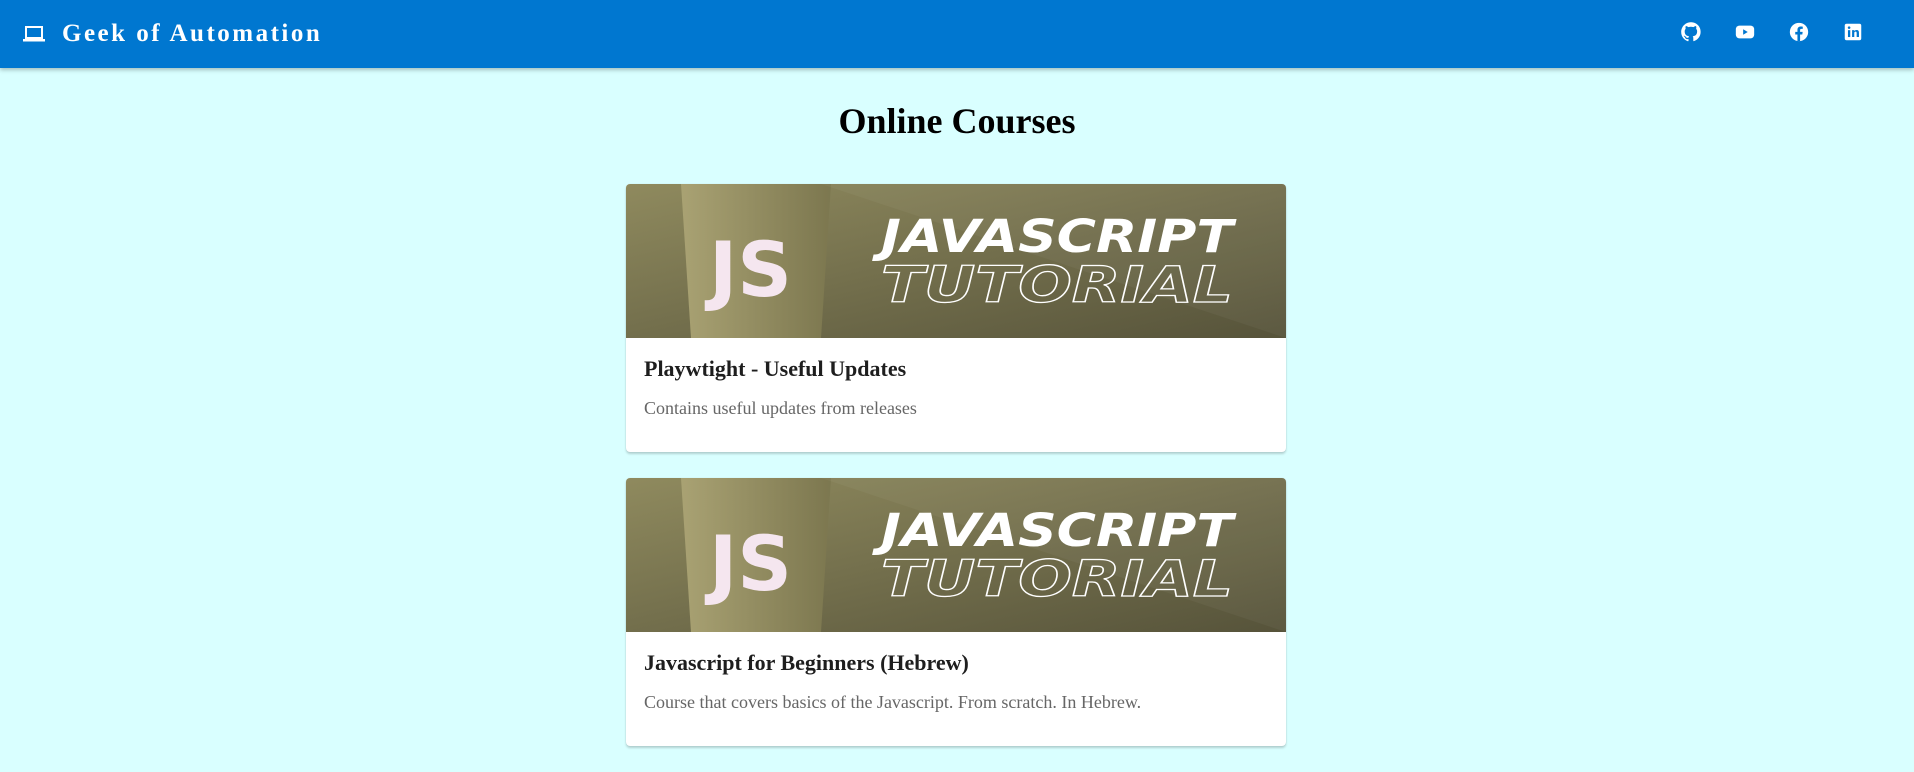  Describe the element at coordinates (806, 662) in the screenshot. I see `course-title: Javascript for Beginners (Hebrew)` at that location.